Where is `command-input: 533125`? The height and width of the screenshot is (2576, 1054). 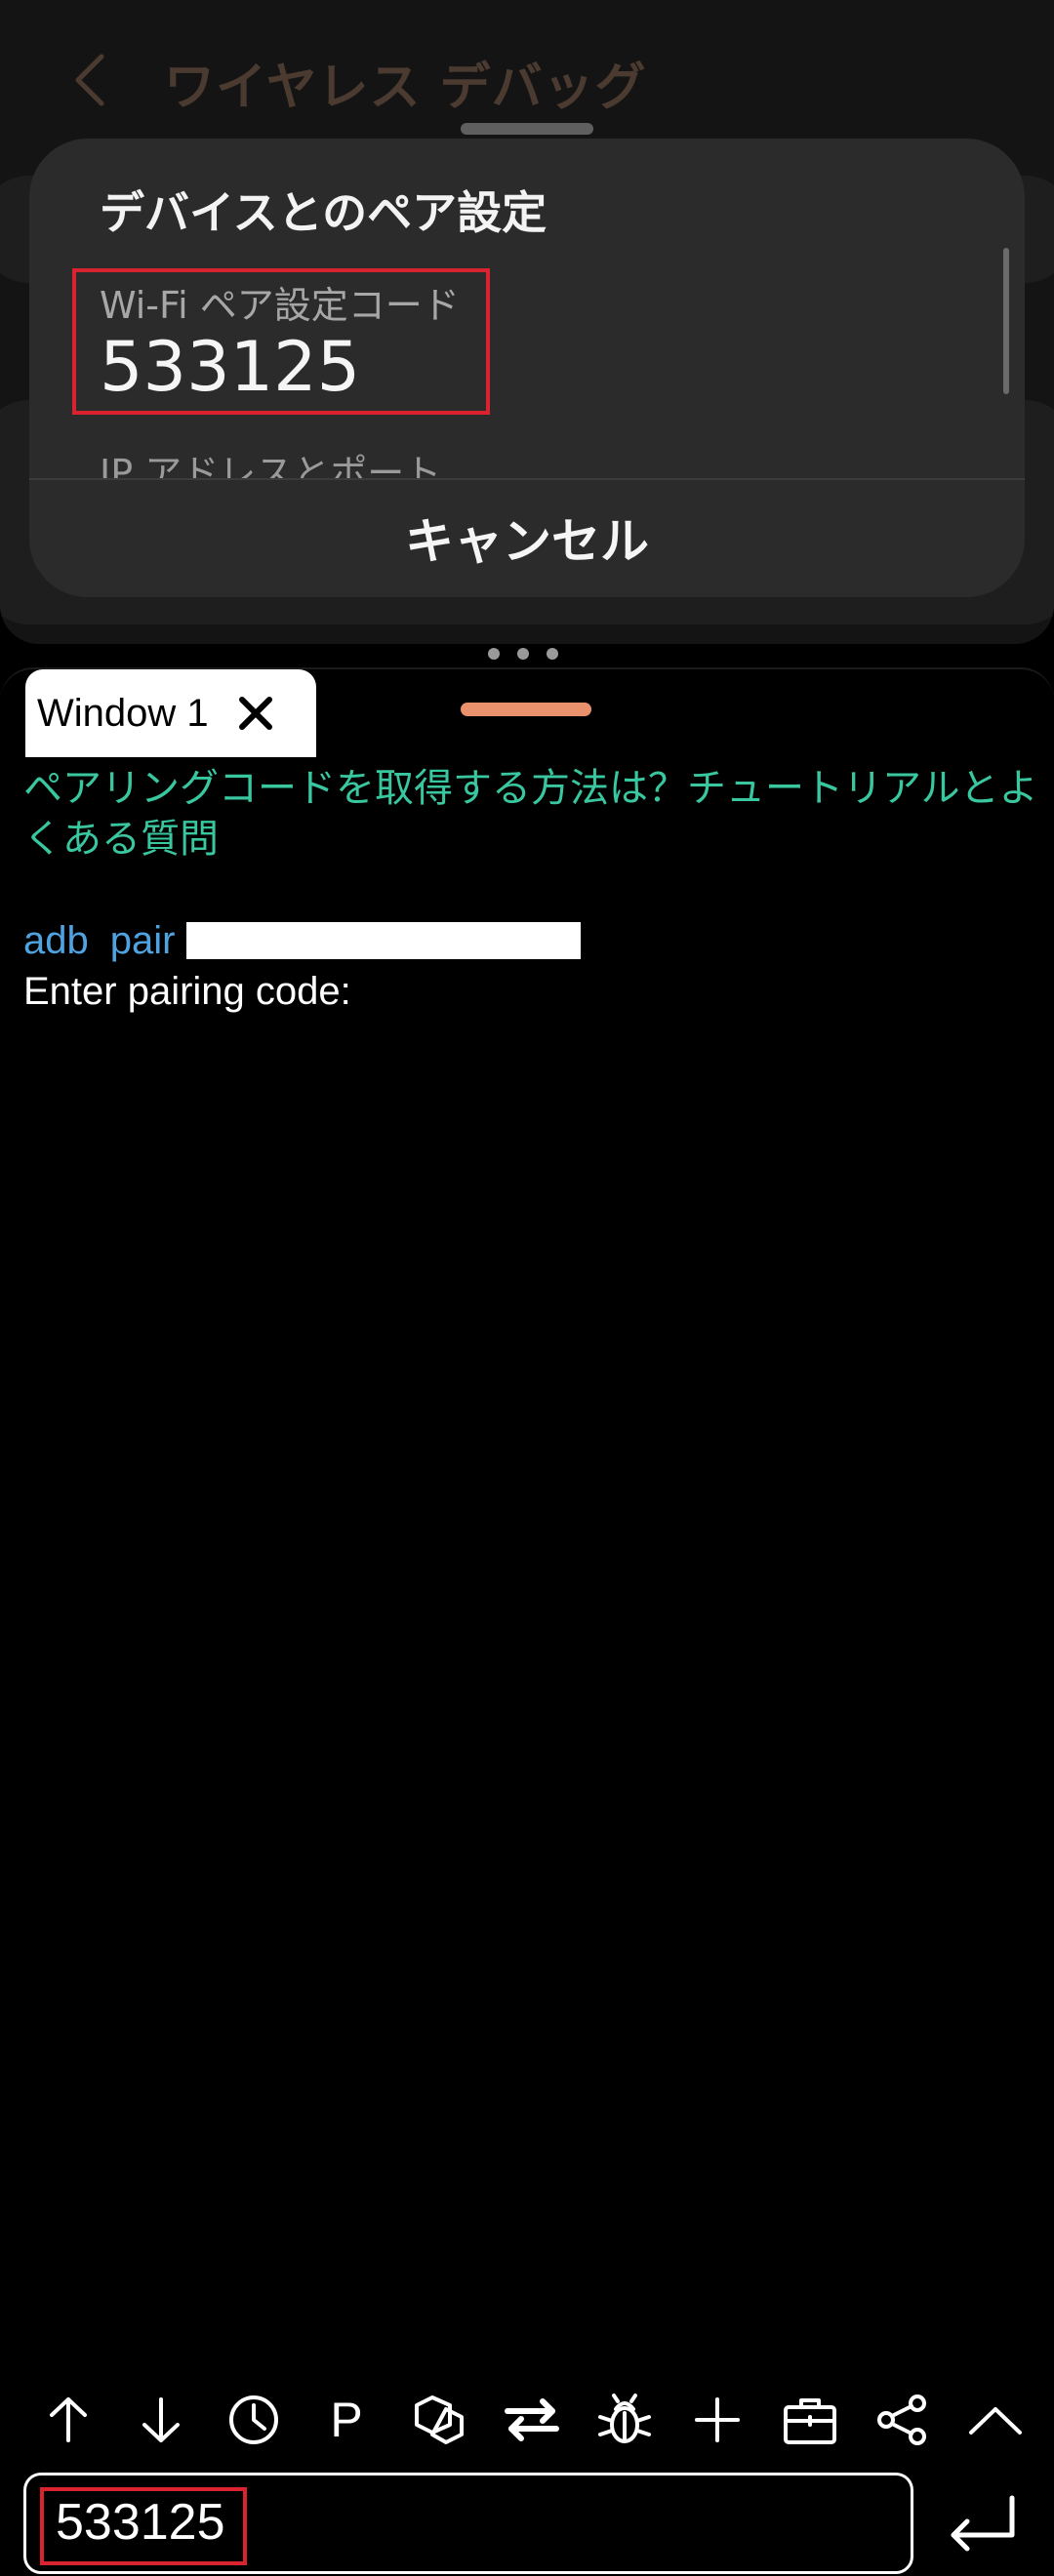 command-input: 533125 is located at coordinates (468, 2523).